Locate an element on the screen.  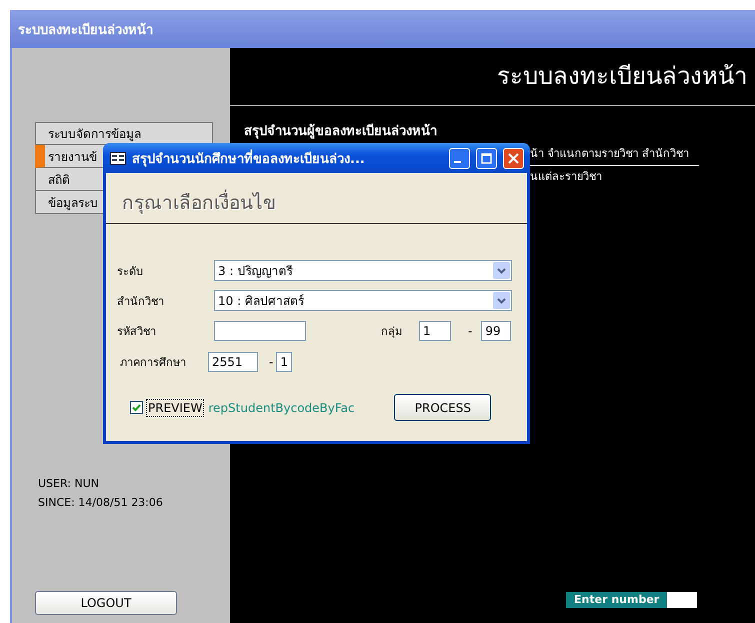
field-label: สำนักวิชา is located at coordinates (141, 302).